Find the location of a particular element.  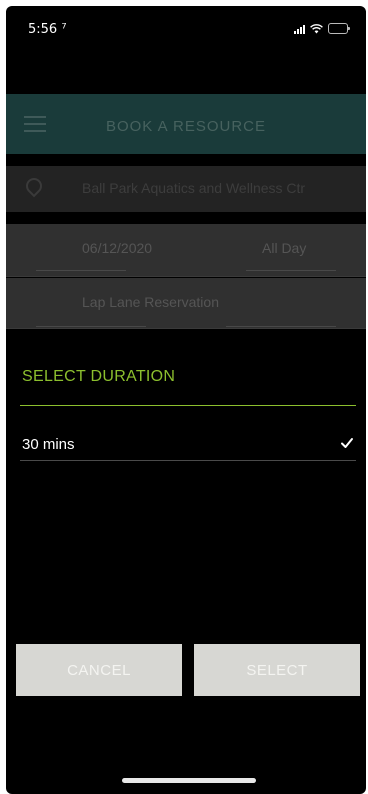

background-time-period: All Day is located at coordinates (284, 248).